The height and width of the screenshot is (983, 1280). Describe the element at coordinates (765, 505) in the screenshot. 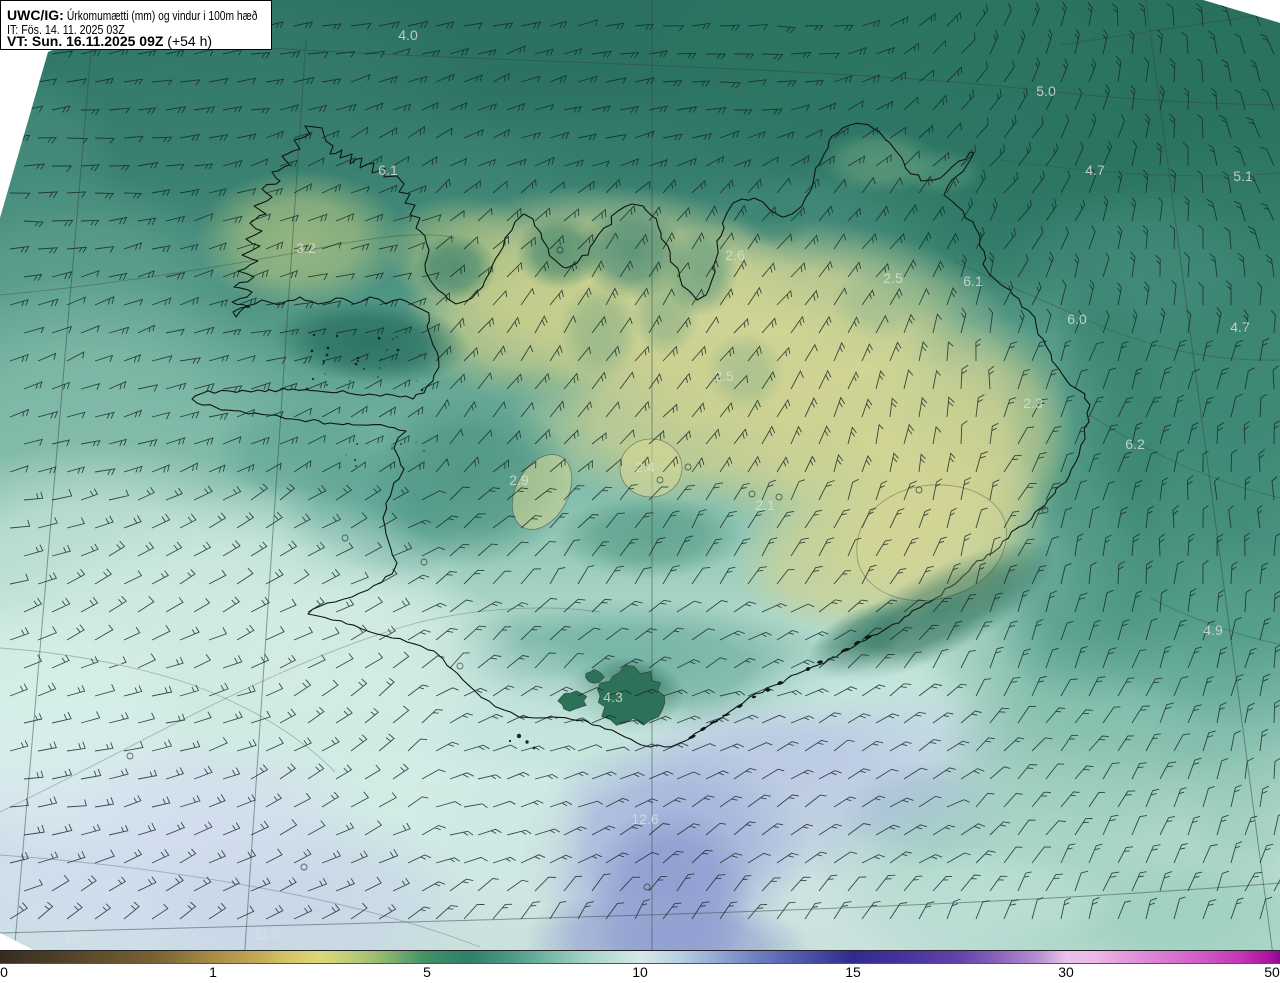

I see `svg-text: 2.1` at that location.